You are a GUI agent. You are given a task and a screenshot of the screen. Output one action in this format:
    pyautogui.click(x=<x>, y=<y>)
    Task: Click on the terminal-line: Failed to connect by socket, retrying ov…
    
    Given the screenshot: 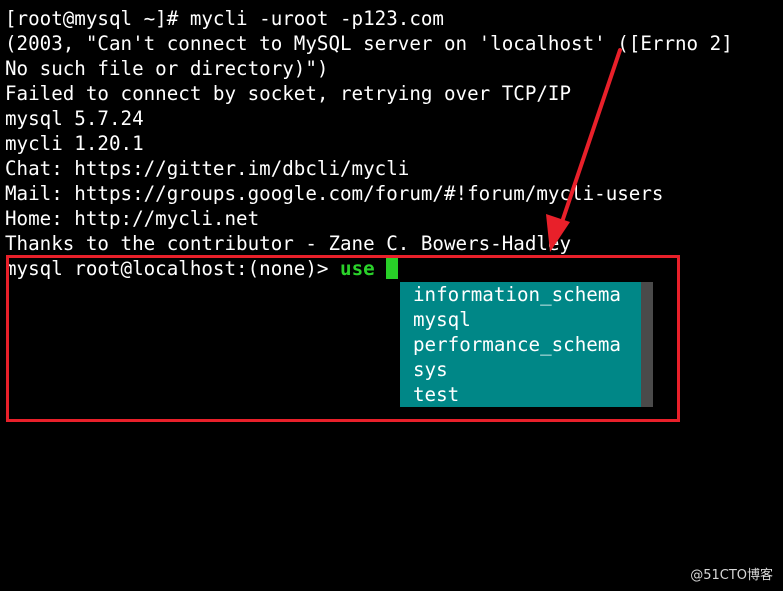 What is the action you would take?
    pyautogui.click(x=288, y=93)
    